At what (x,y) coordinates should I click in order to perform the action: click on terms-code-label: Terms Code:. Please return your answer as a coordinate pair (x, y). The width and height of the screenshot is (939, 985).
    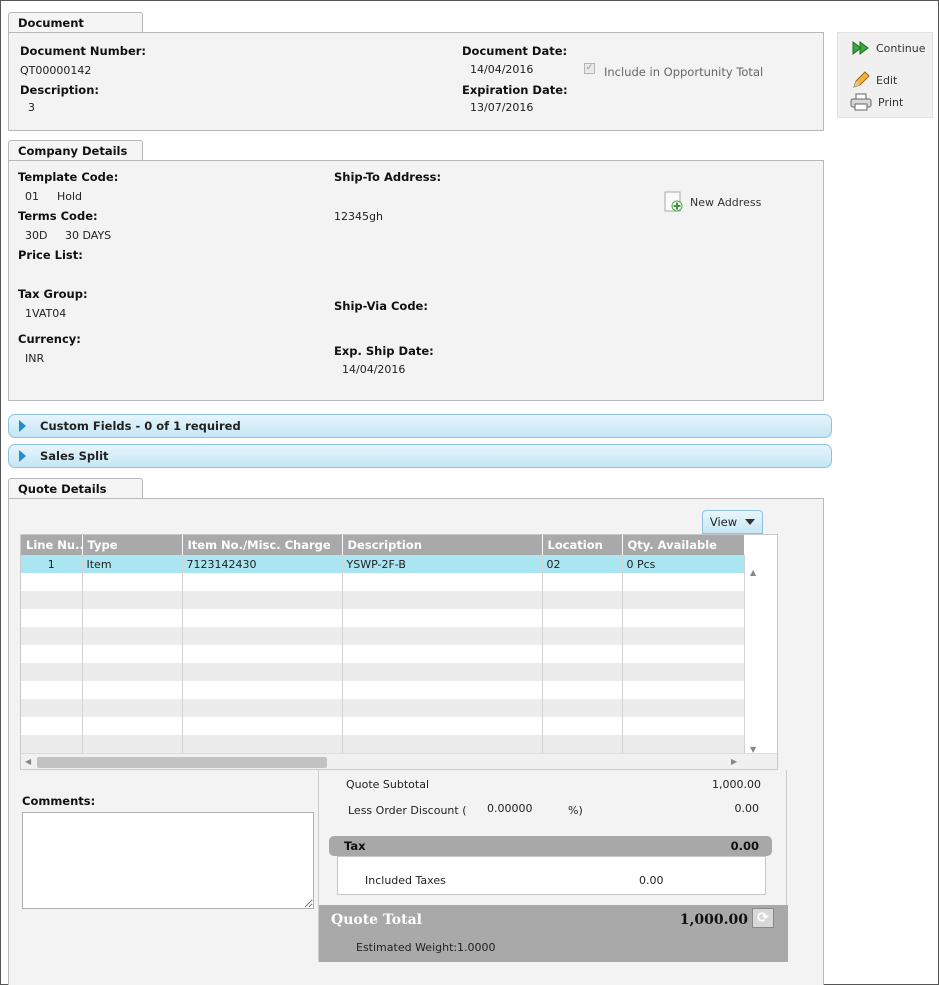
    Looking at the image, I should click on (58, 216).